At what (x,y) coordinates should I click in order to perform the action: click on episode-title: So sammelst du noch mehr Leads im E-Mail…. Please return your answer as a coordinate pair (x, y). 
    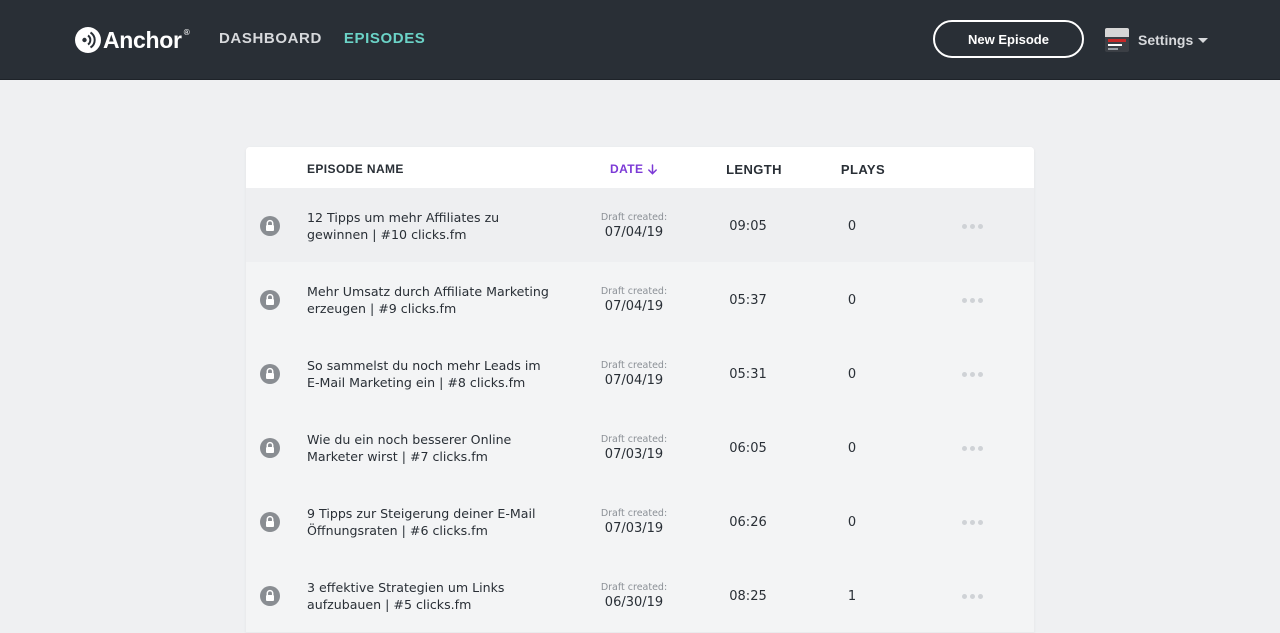
    Looking at the image, I should click on (432, 374).